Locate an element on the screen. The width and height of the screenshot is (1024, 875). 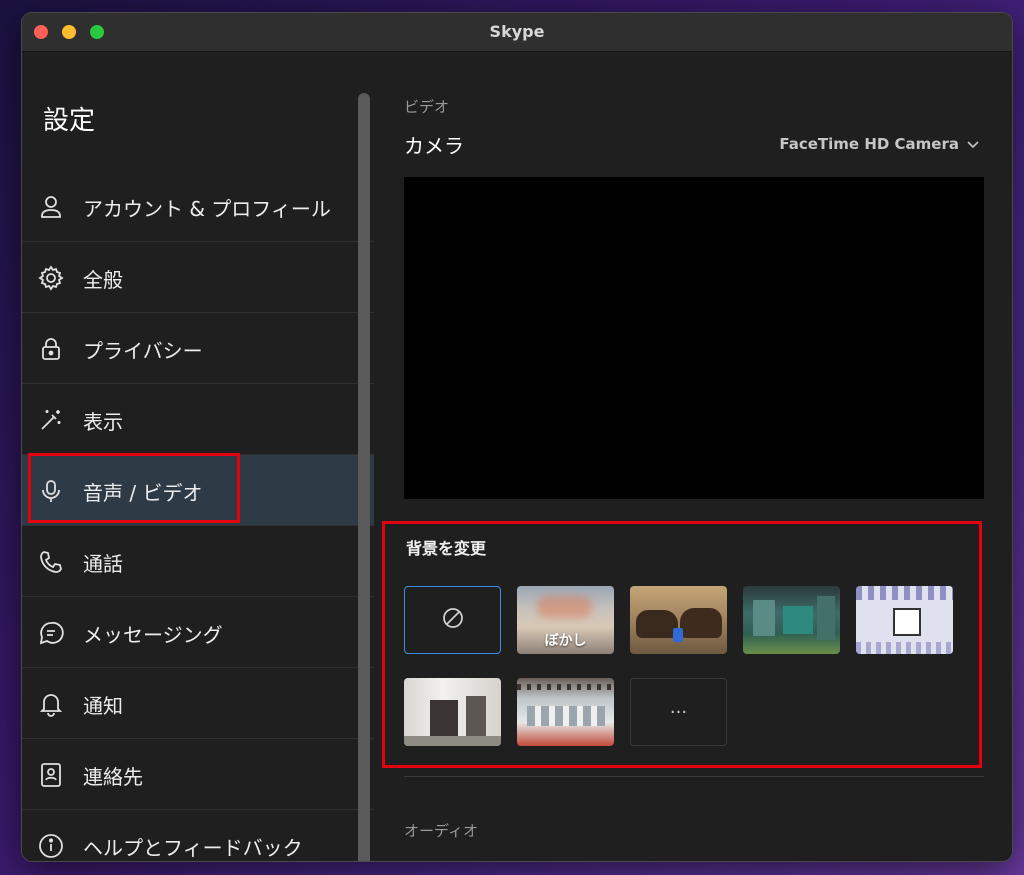
gear-icon is located at coordinates (51, 278).